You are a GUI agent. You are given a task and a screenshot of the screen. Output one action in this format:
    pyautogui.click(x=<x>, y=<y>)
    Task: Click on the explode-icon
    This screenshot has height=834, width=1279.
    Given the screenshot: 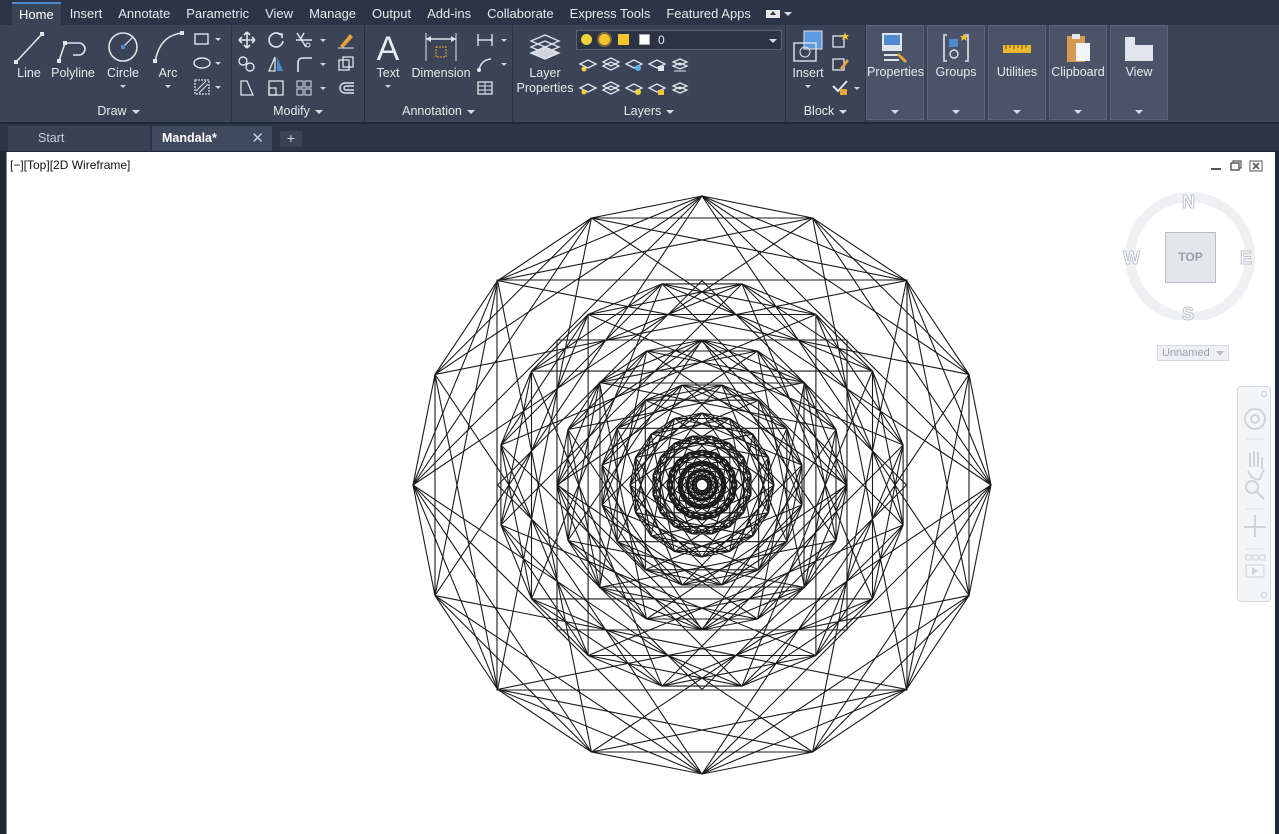 What is the action you would take?
    pyautogui.click(x=346, y=64)
    